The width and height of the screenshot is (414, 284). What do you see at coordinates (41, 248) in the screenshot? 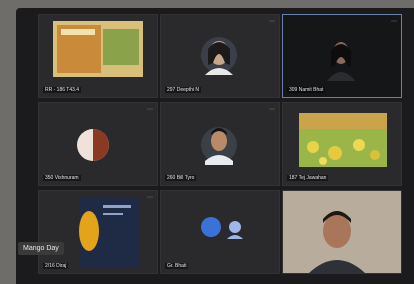
I see `pip-label: Mango Day` at bounding box center [41, 248].